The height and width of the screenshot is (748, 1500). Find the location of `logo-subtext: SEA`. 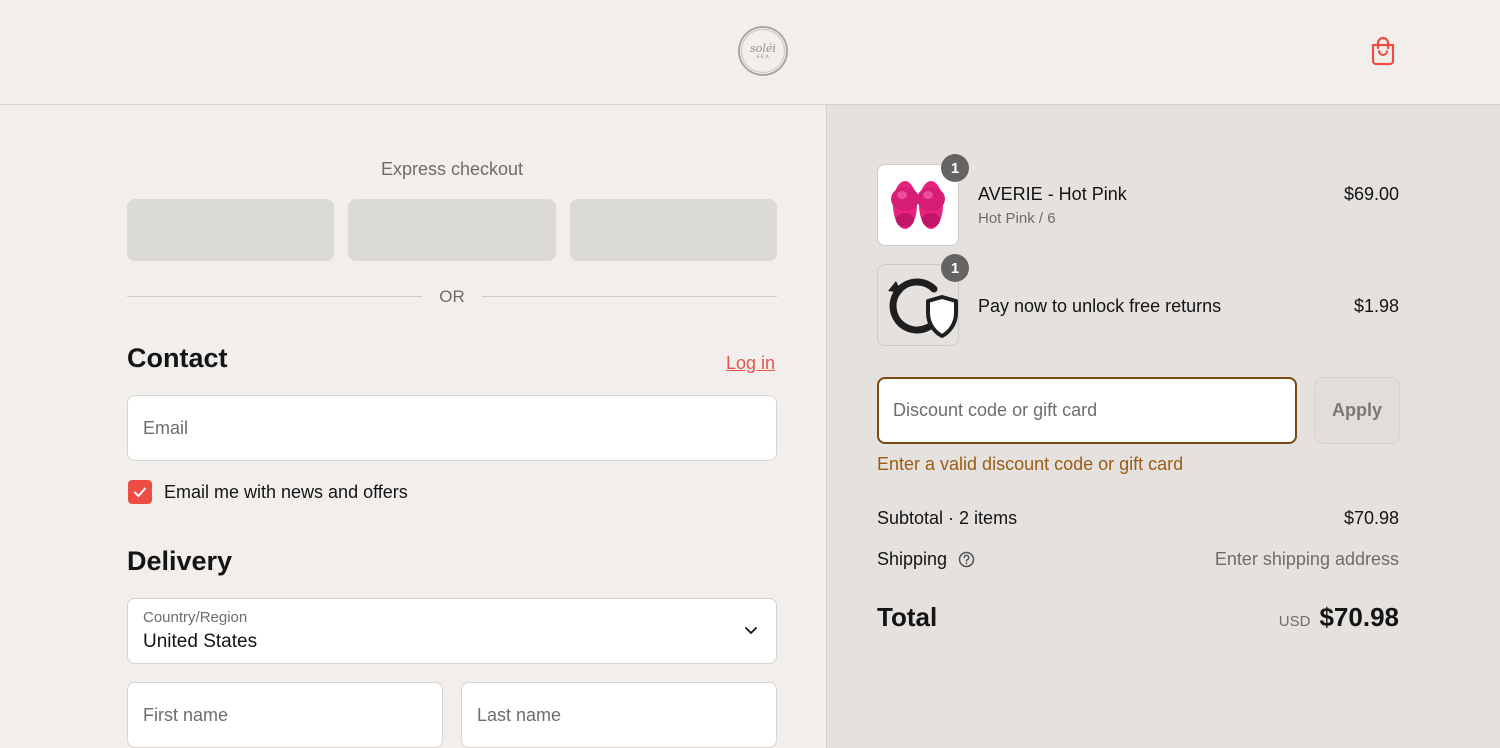

logo-subtext: SEA is located at coordinates (763, 56).